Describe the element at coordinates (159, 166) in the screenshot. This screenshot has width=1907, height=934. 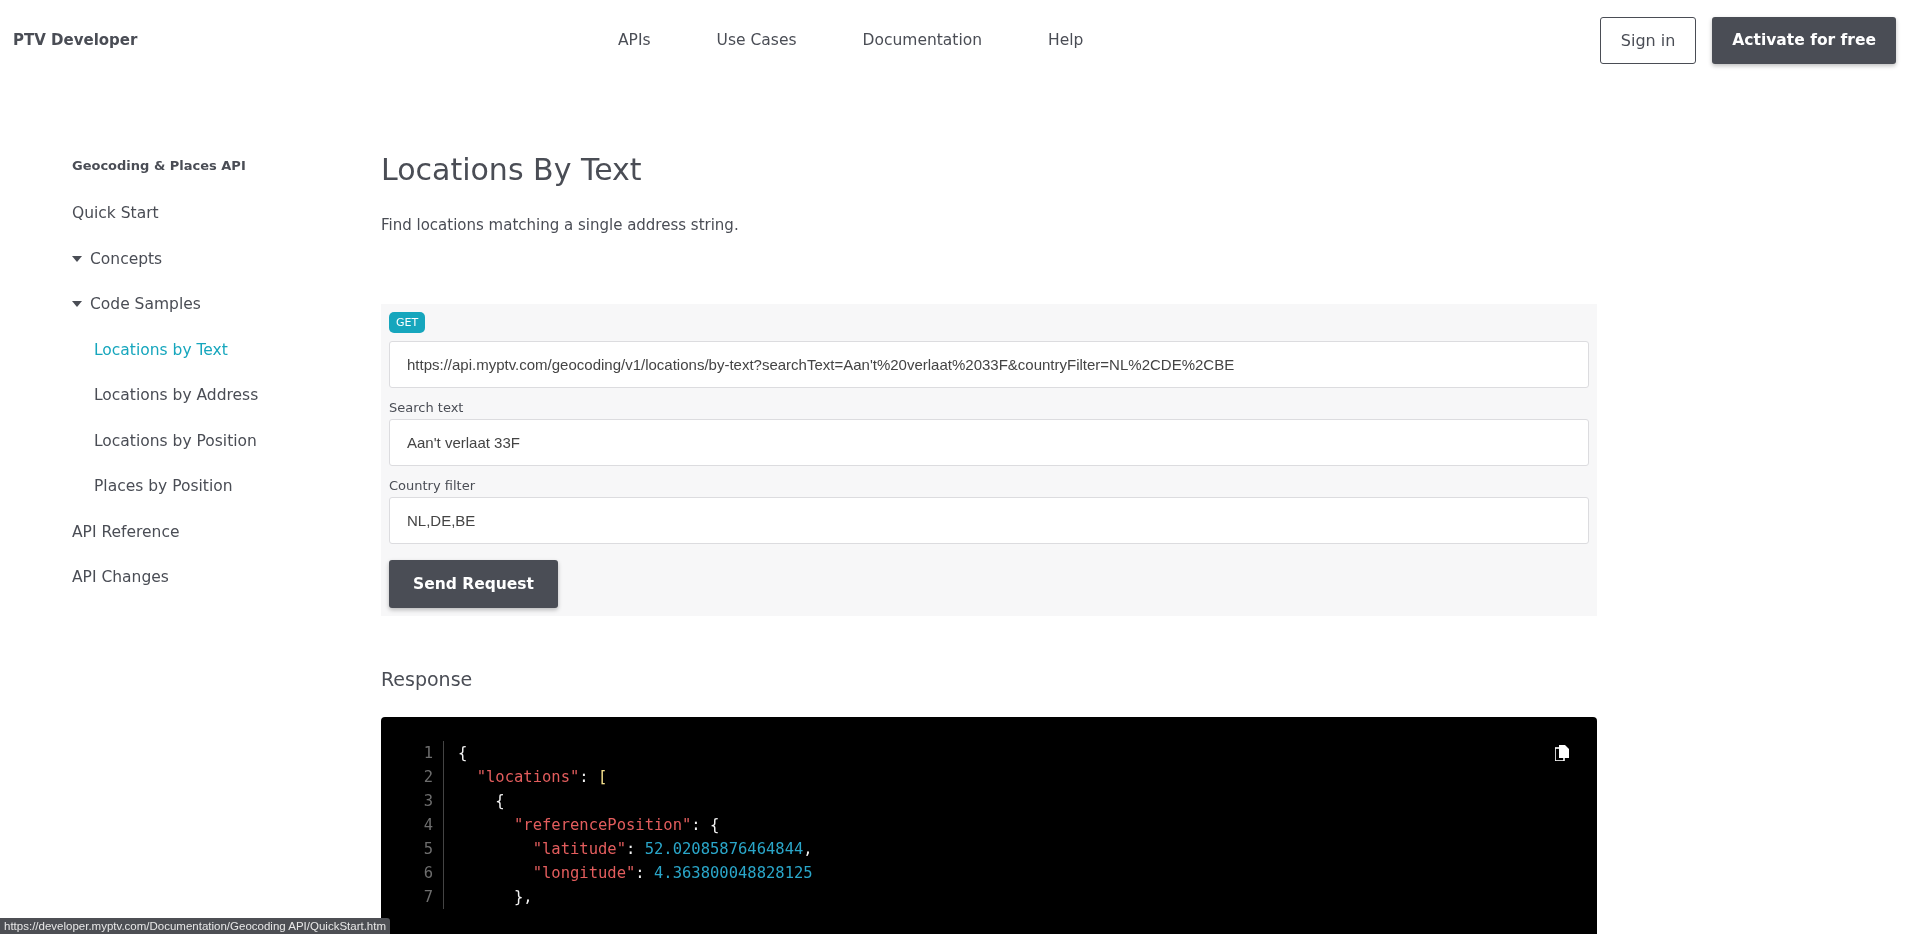
I see `sidebar-title: Geocoding & Places API` at that location.